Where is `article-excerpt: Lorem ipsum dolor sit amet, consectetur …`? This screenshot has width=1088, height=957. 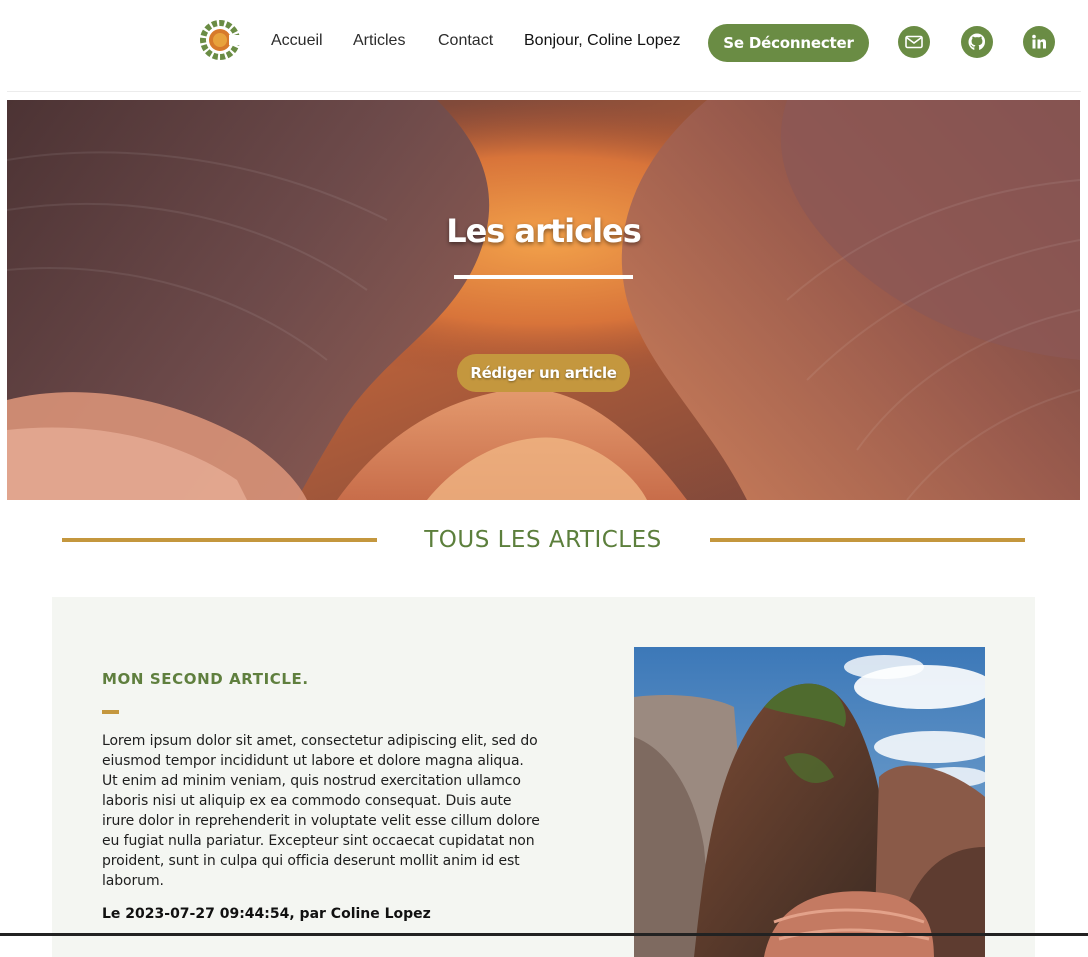 article-excerpt: Lorem ipsum dolor sit amet, consectetur … is located at coordinates (321, 811).